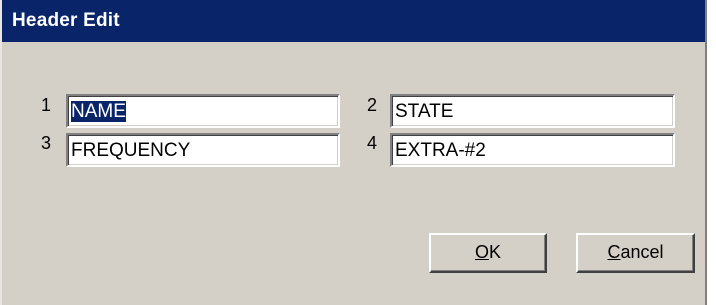 This screenshot has height=305, width=716. I want to click on cancel-button-mnemonic: C, so click(614, 252).